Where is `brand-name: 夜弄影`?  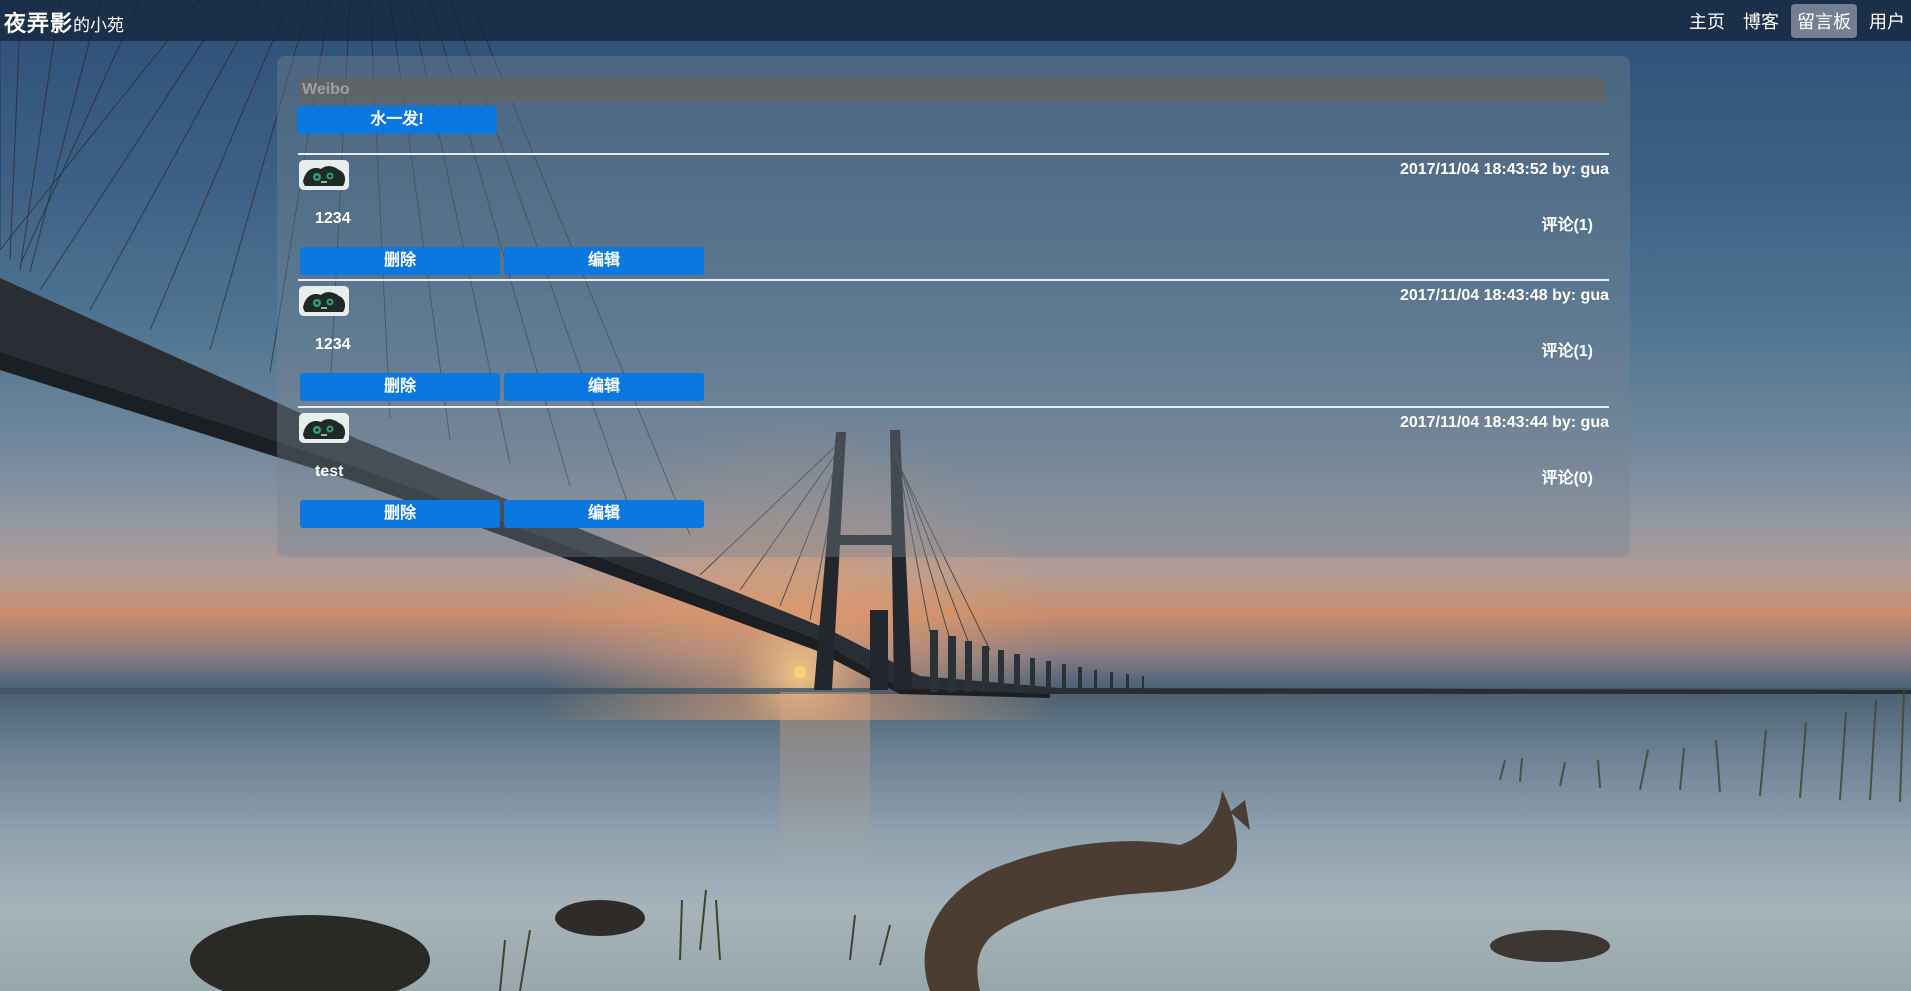
brand-name: 夜弄影 is located at coordinates (39, 23).